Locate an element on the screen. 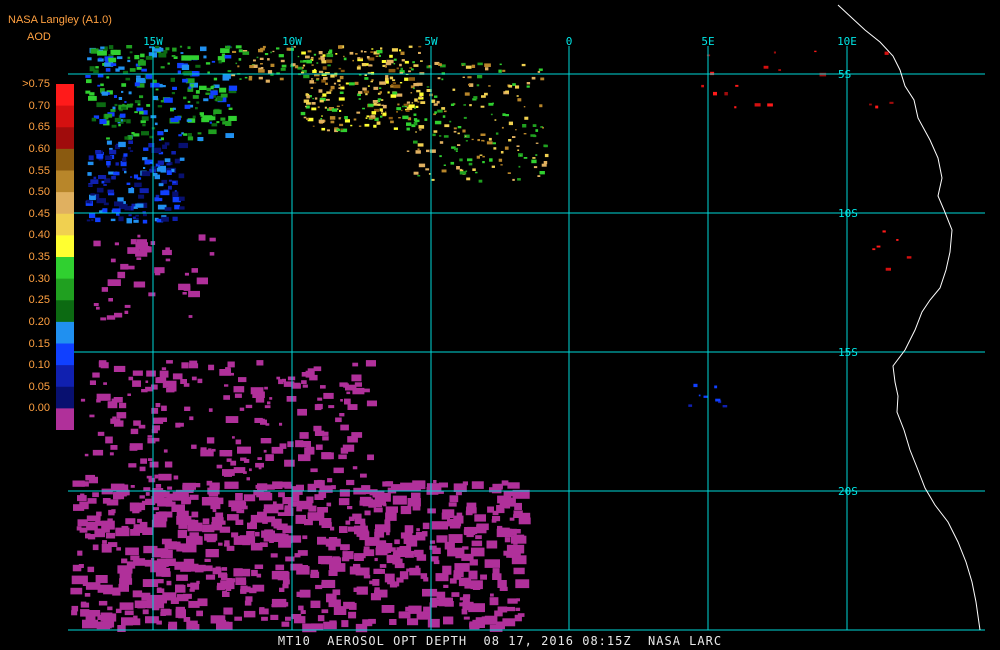  legend-label: 0.30 is located at coordinates (39, 278).